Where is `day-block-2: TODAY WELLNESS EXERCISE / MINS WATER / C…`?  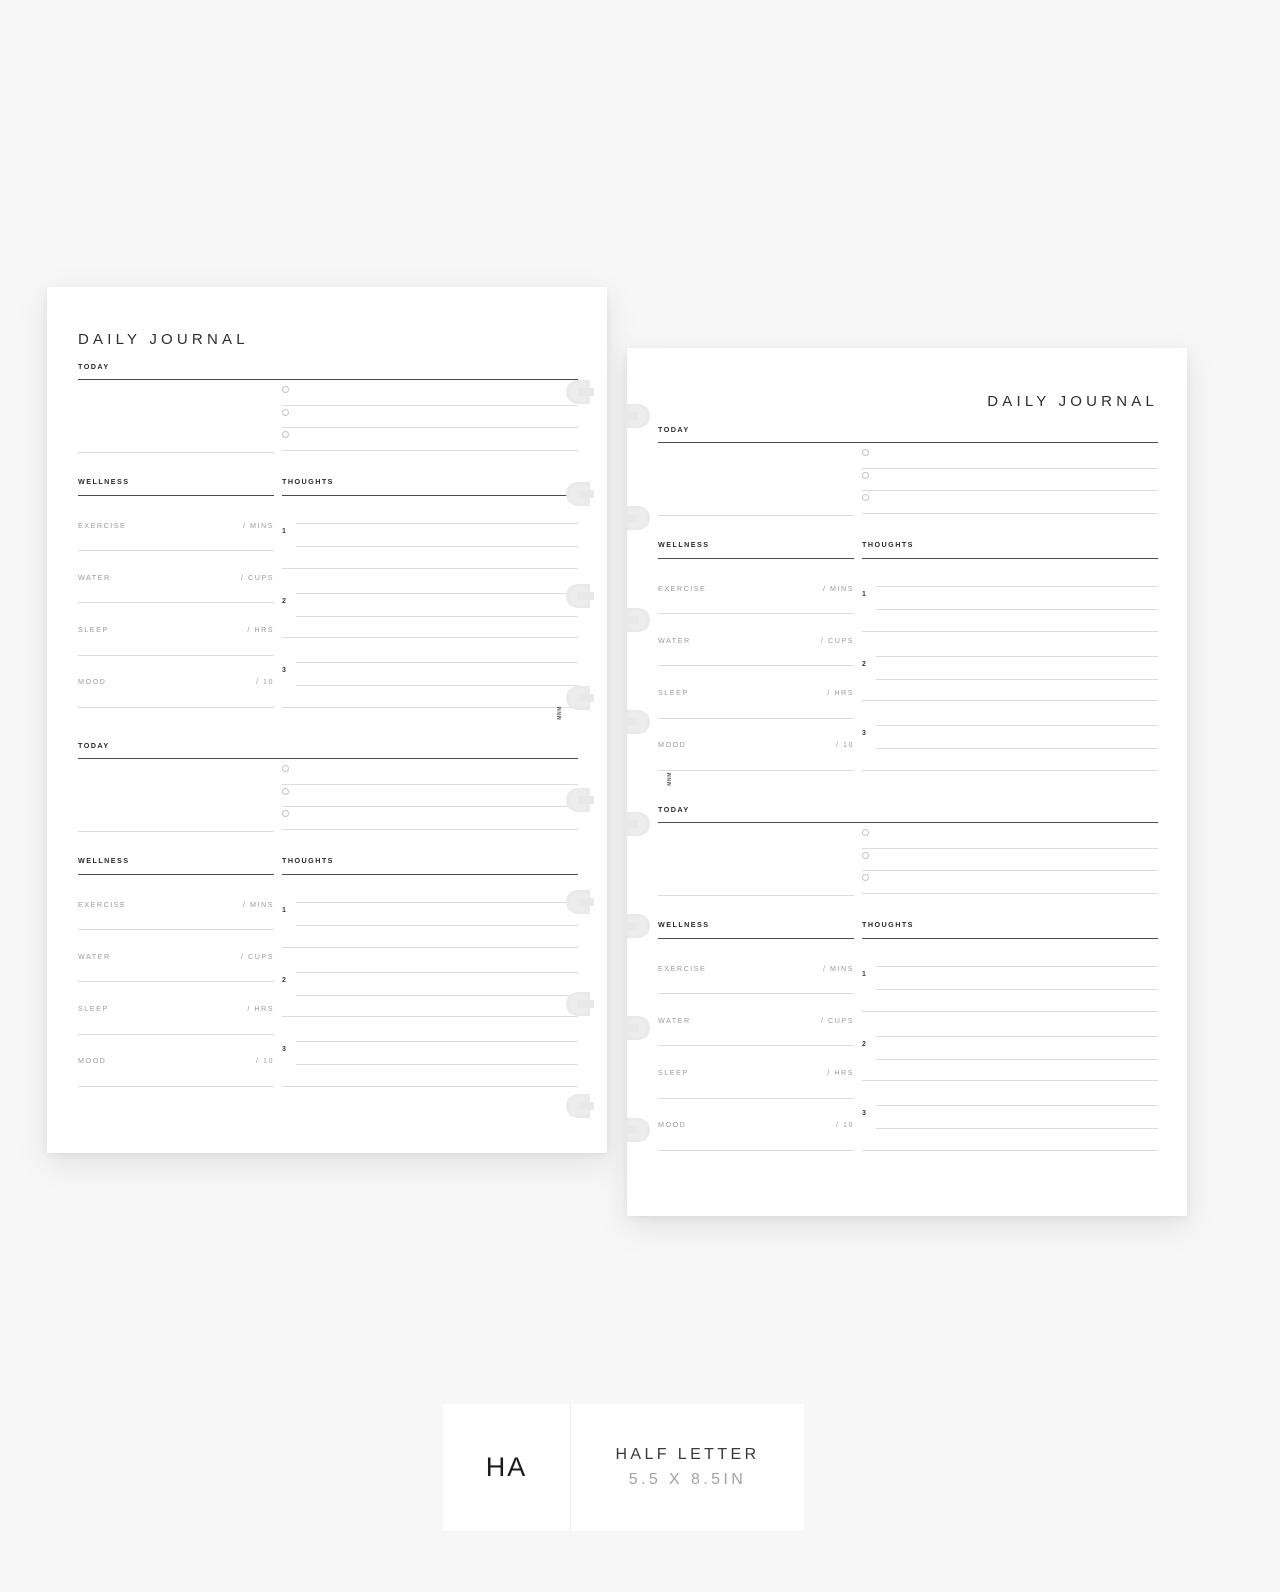
day-block-2: TODAY WELLNESS EXERCISE / MINS WATER / C… is located at coordinates (908, 978).